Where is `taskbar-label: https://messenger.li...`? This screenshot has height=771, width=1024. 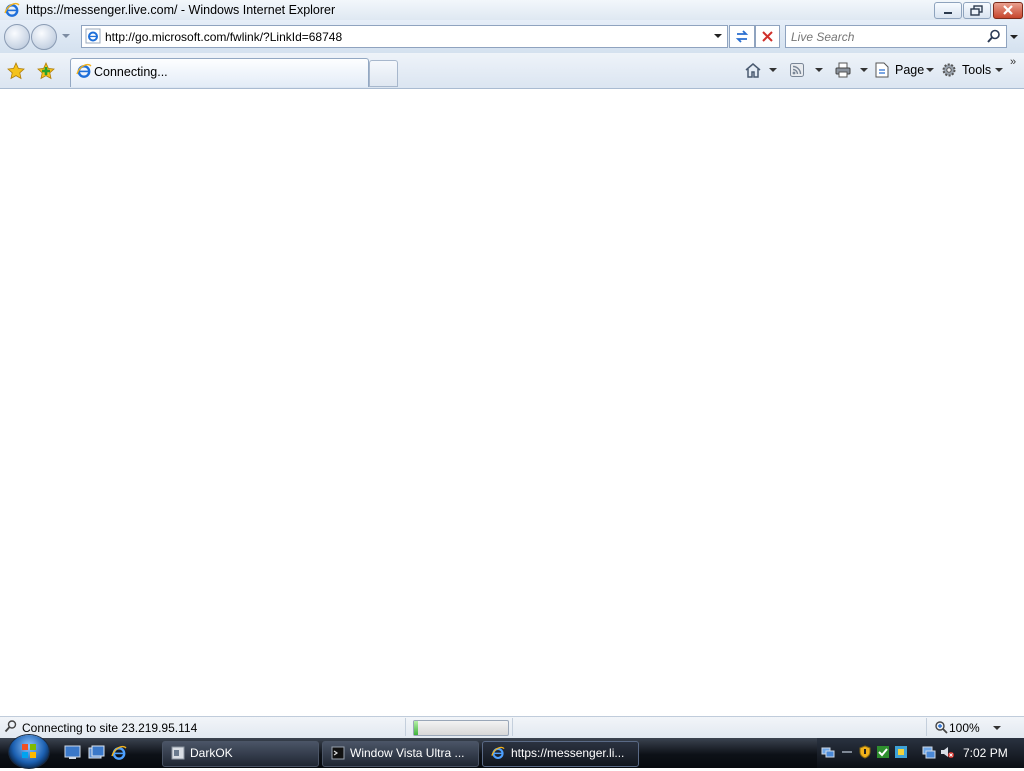 taskbar-label: https://messenger.li... is located at coordinates (568, 753).